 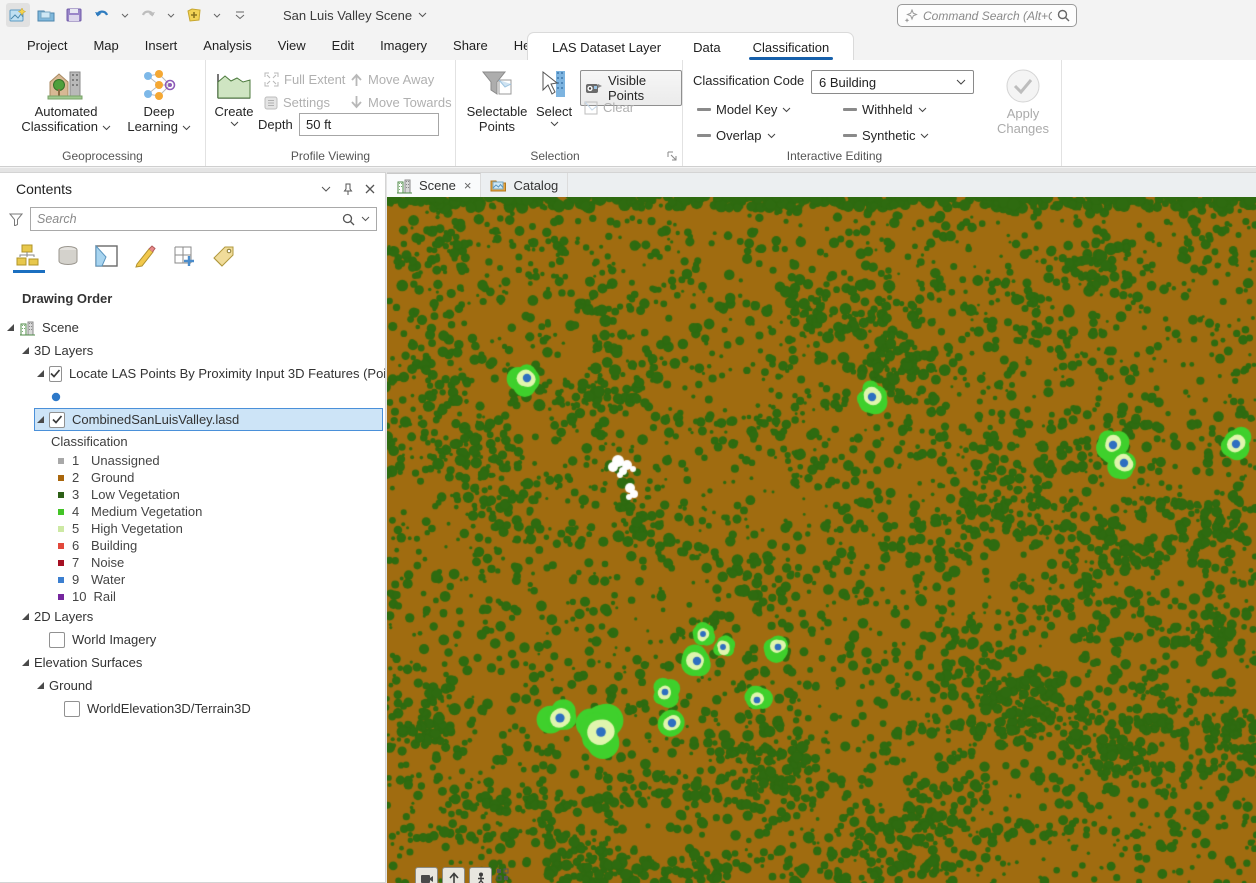 What do you see at coordinates (46, 15) in the screenshot?
I see `open-project-icon` at bounding box center [46, 15].